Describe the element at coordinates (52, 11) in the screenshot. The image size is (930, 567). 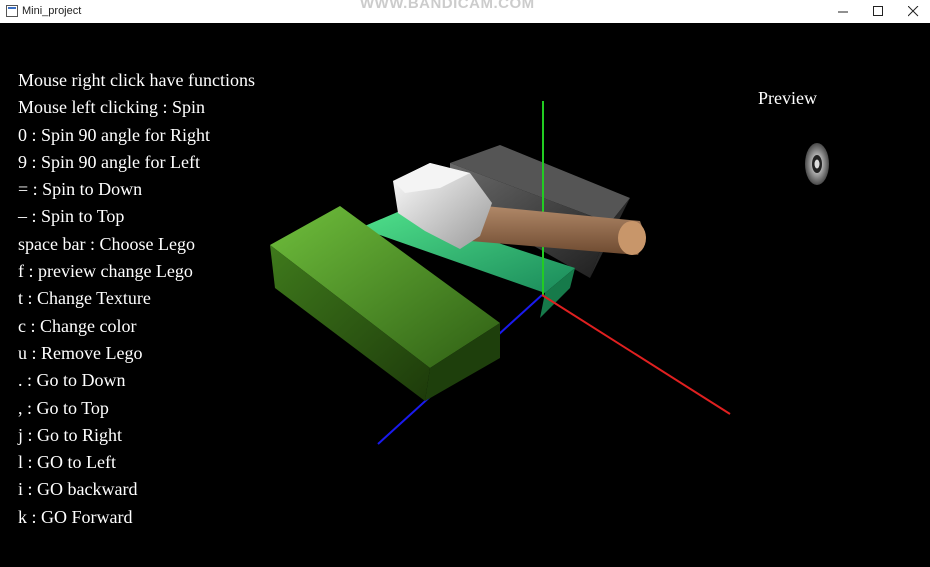
I see `window-title: Mini_project` at that location.